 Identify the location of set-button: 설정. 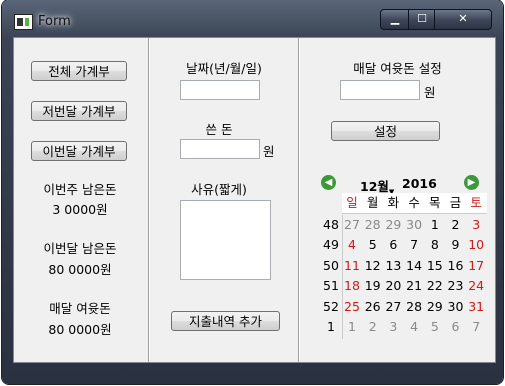
(385, 131).